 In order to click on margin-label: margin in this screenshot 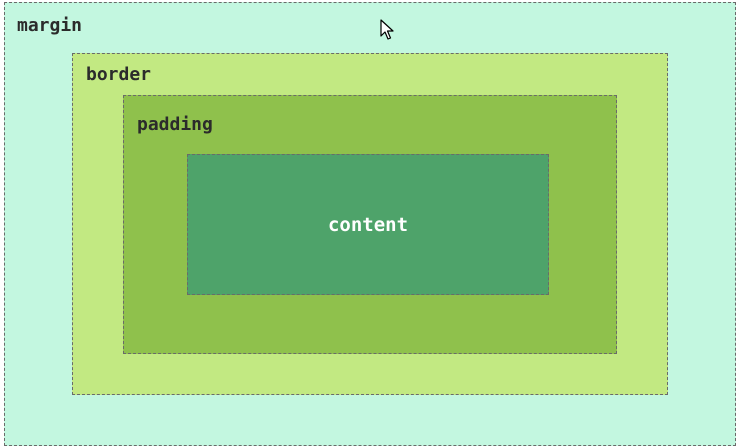, I will do `click(50, 25)`.